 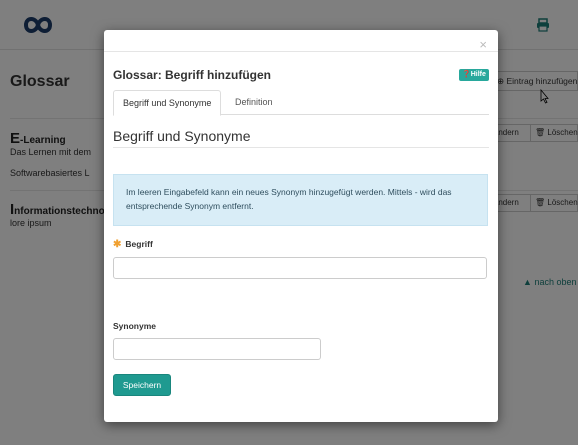 I want to click on tab-definition: Definition, so click(x=254, y=102).